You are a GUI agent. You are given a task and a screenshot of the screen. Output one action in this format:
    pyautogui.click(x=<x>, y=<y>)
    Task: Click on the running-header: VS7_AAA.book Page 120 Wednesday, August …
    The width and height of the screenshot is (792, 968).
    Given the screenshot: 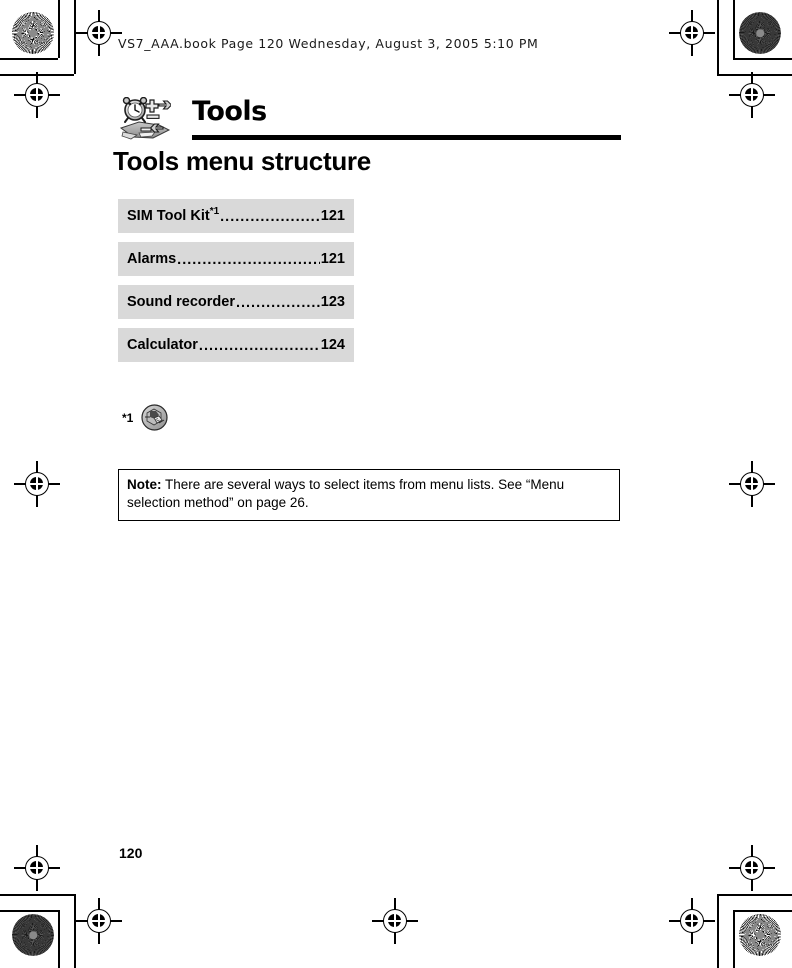 What is the action you would take?
    pyautogui.click(x=328, y=43)
    